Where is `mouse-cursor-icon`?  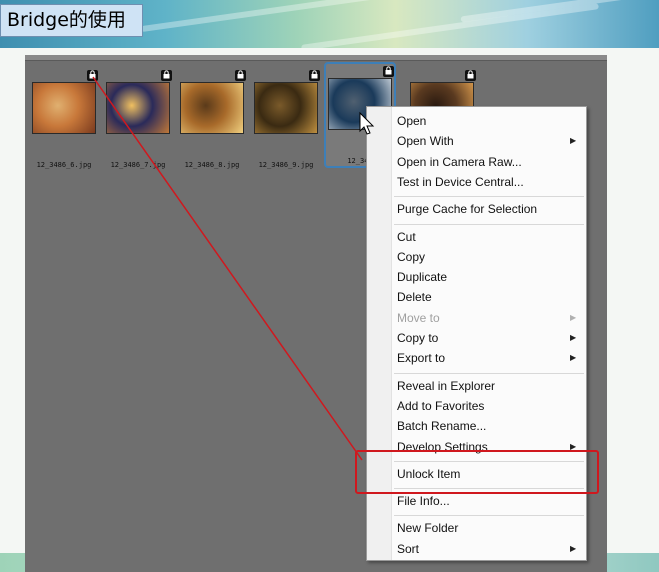
mouse-cursor-icon is located at coordinates (367, 123).